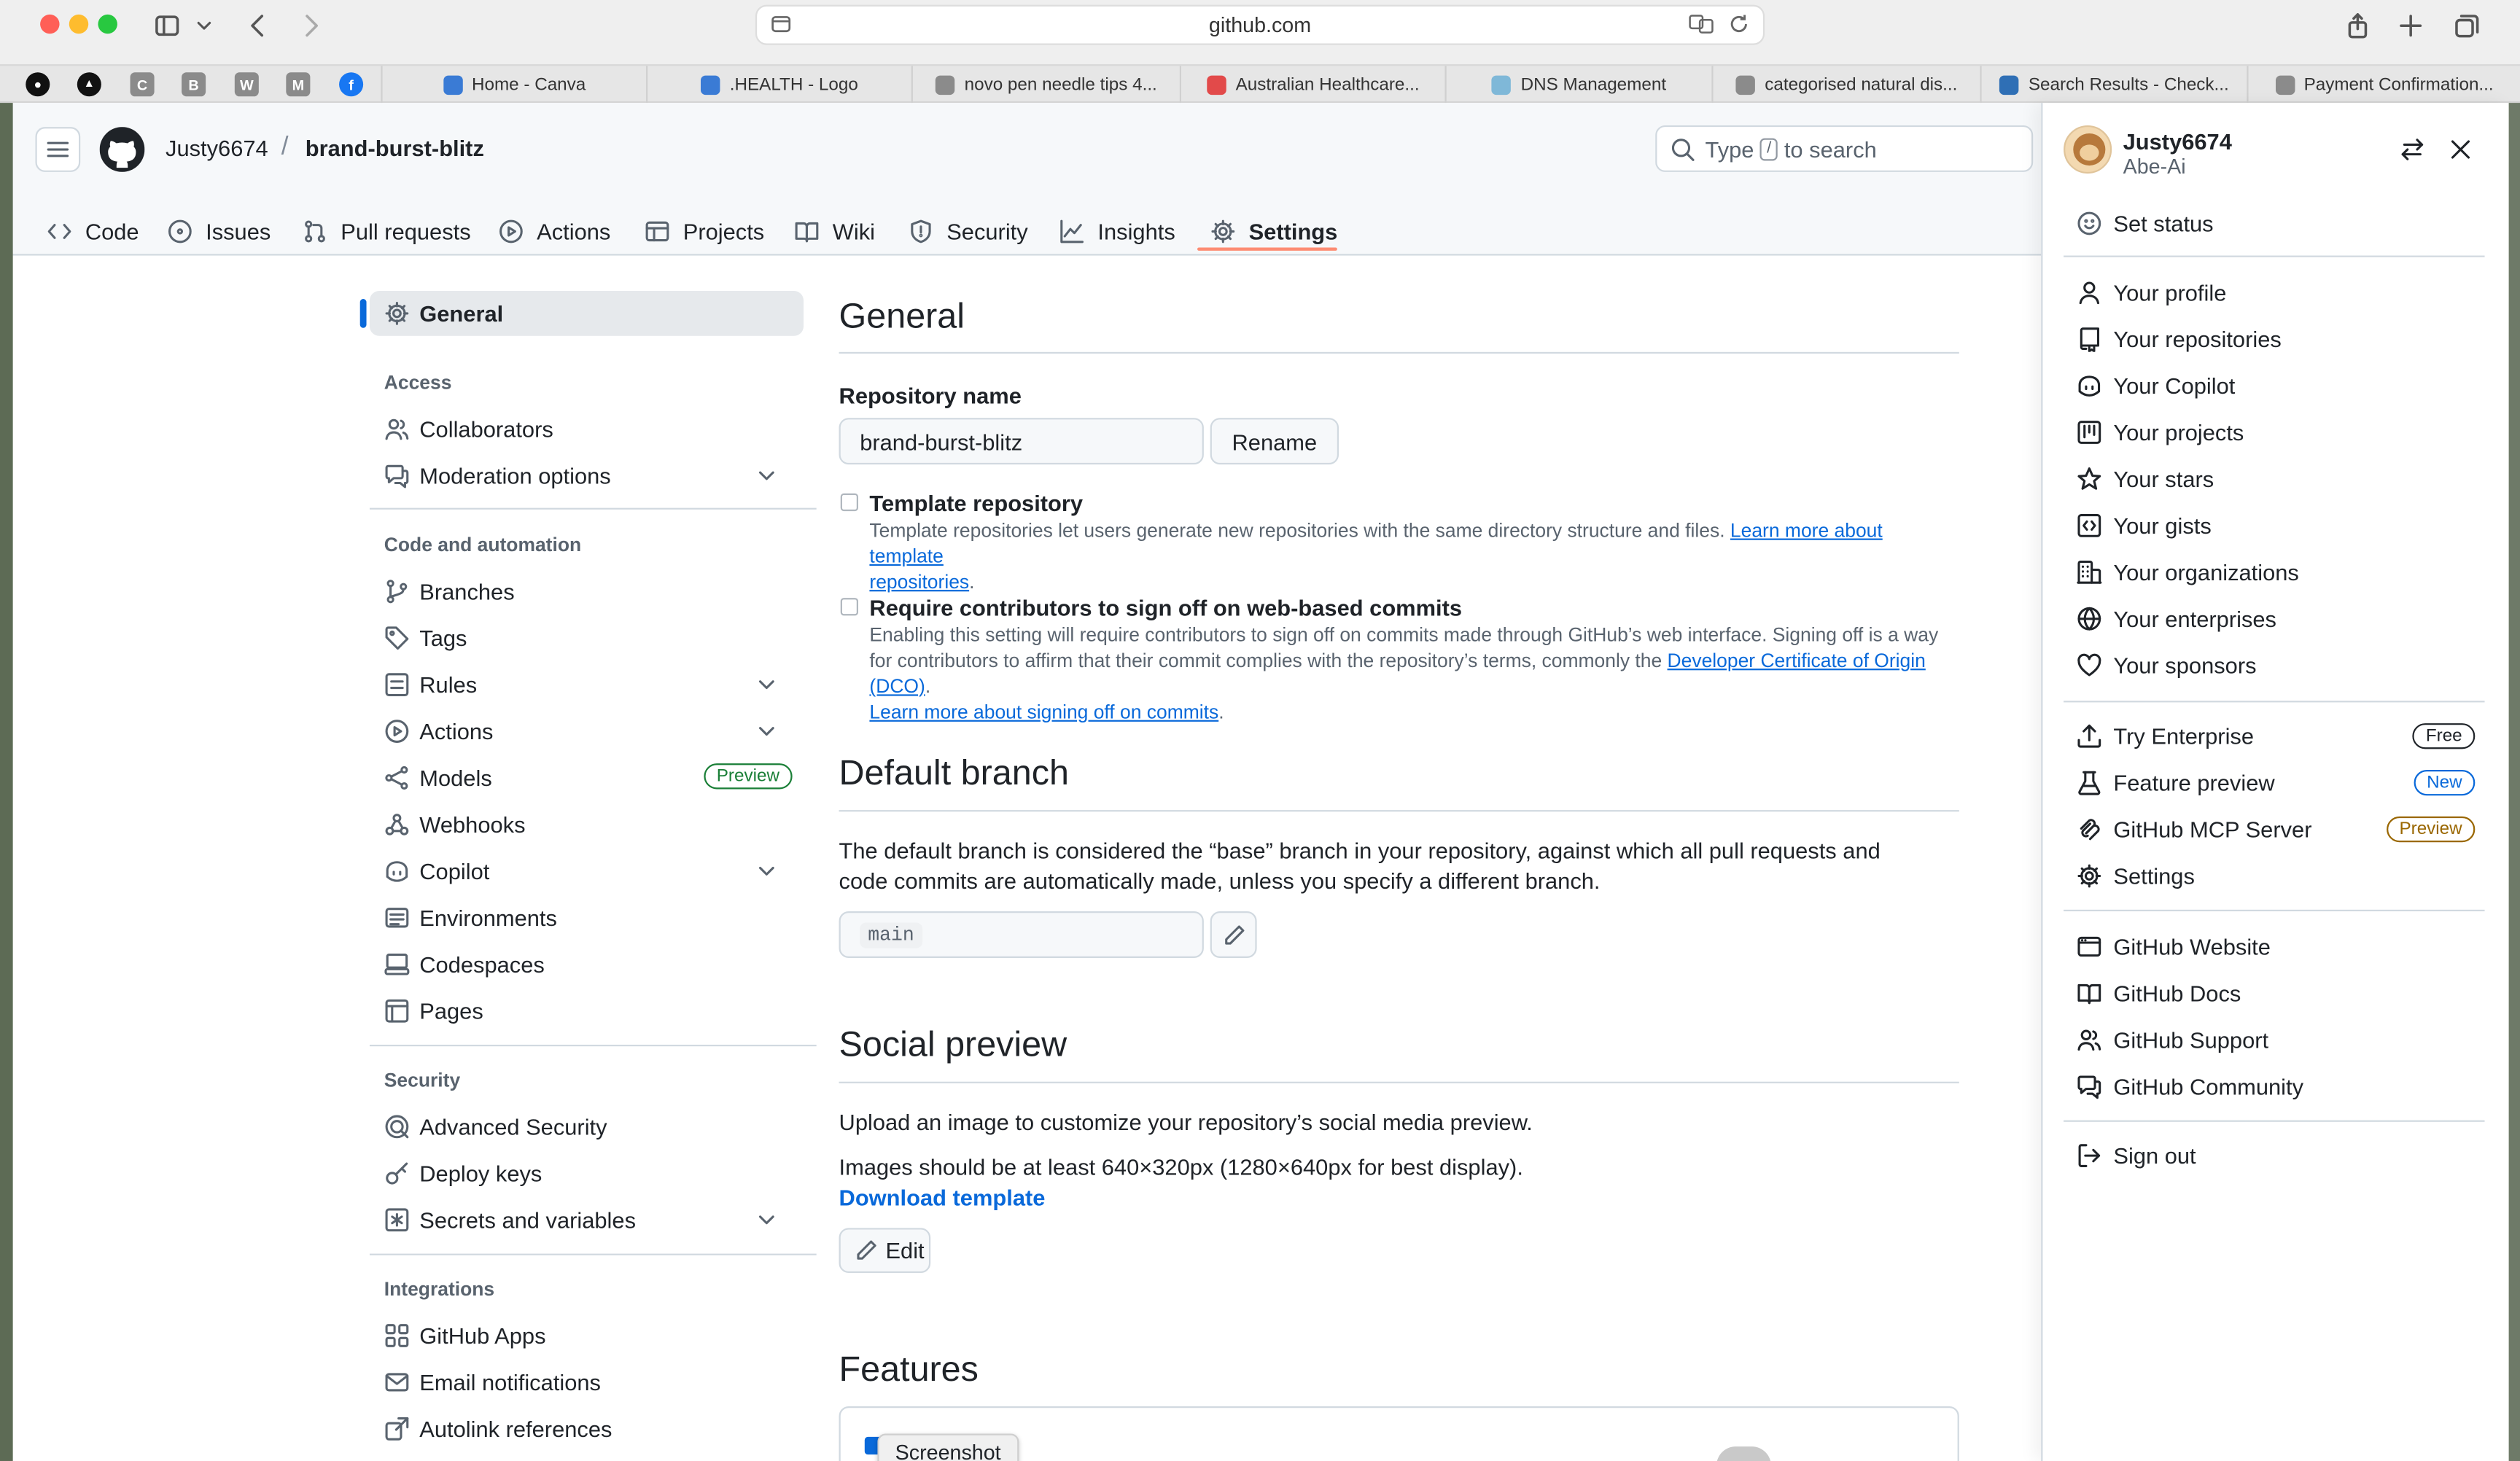 The image size is (2520, 1461). What do you see at coordinates (351, 84) in the screenshot?
I see `facebook-icon: f` at bounding box center [351, 84].